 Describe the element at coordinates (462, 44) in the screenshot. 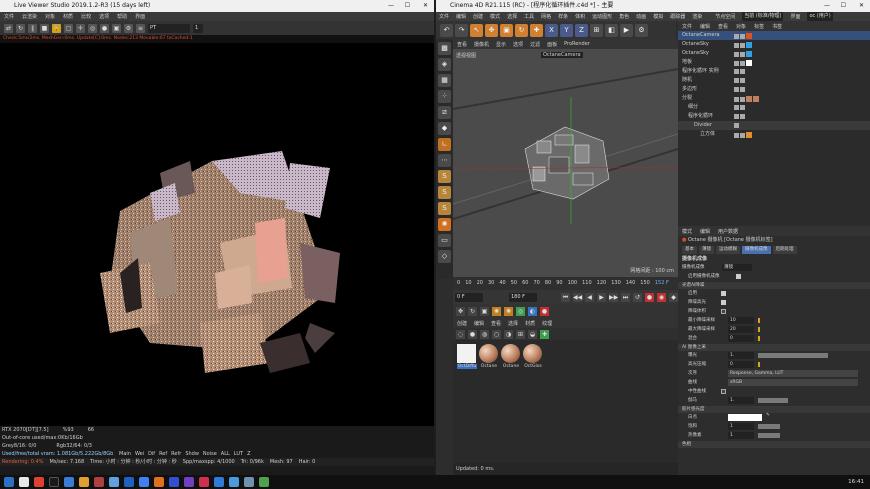

I see `viewport-menu-item: 查看` at that location.